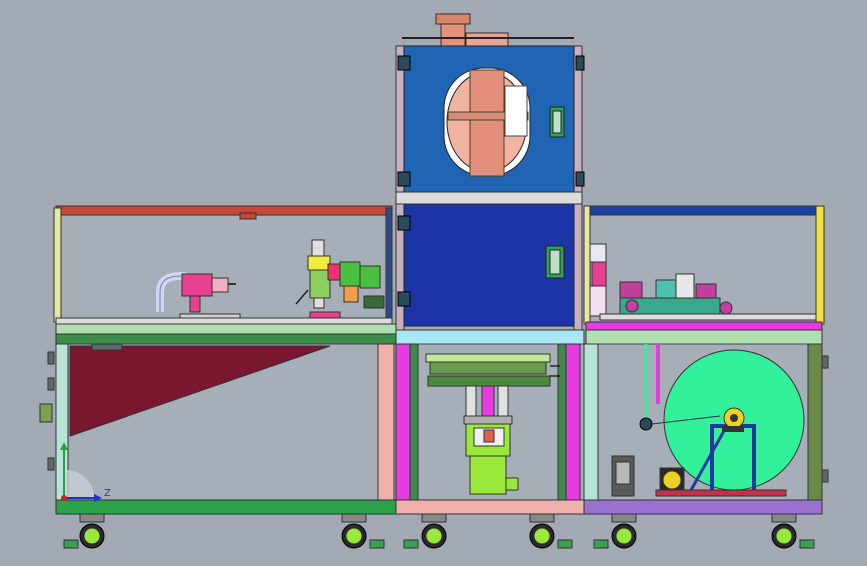 This screenshot has height=566, width=867. Describe the element at coordinates (224, 210) in the screenshot. I see `left-top-rail` at that location.